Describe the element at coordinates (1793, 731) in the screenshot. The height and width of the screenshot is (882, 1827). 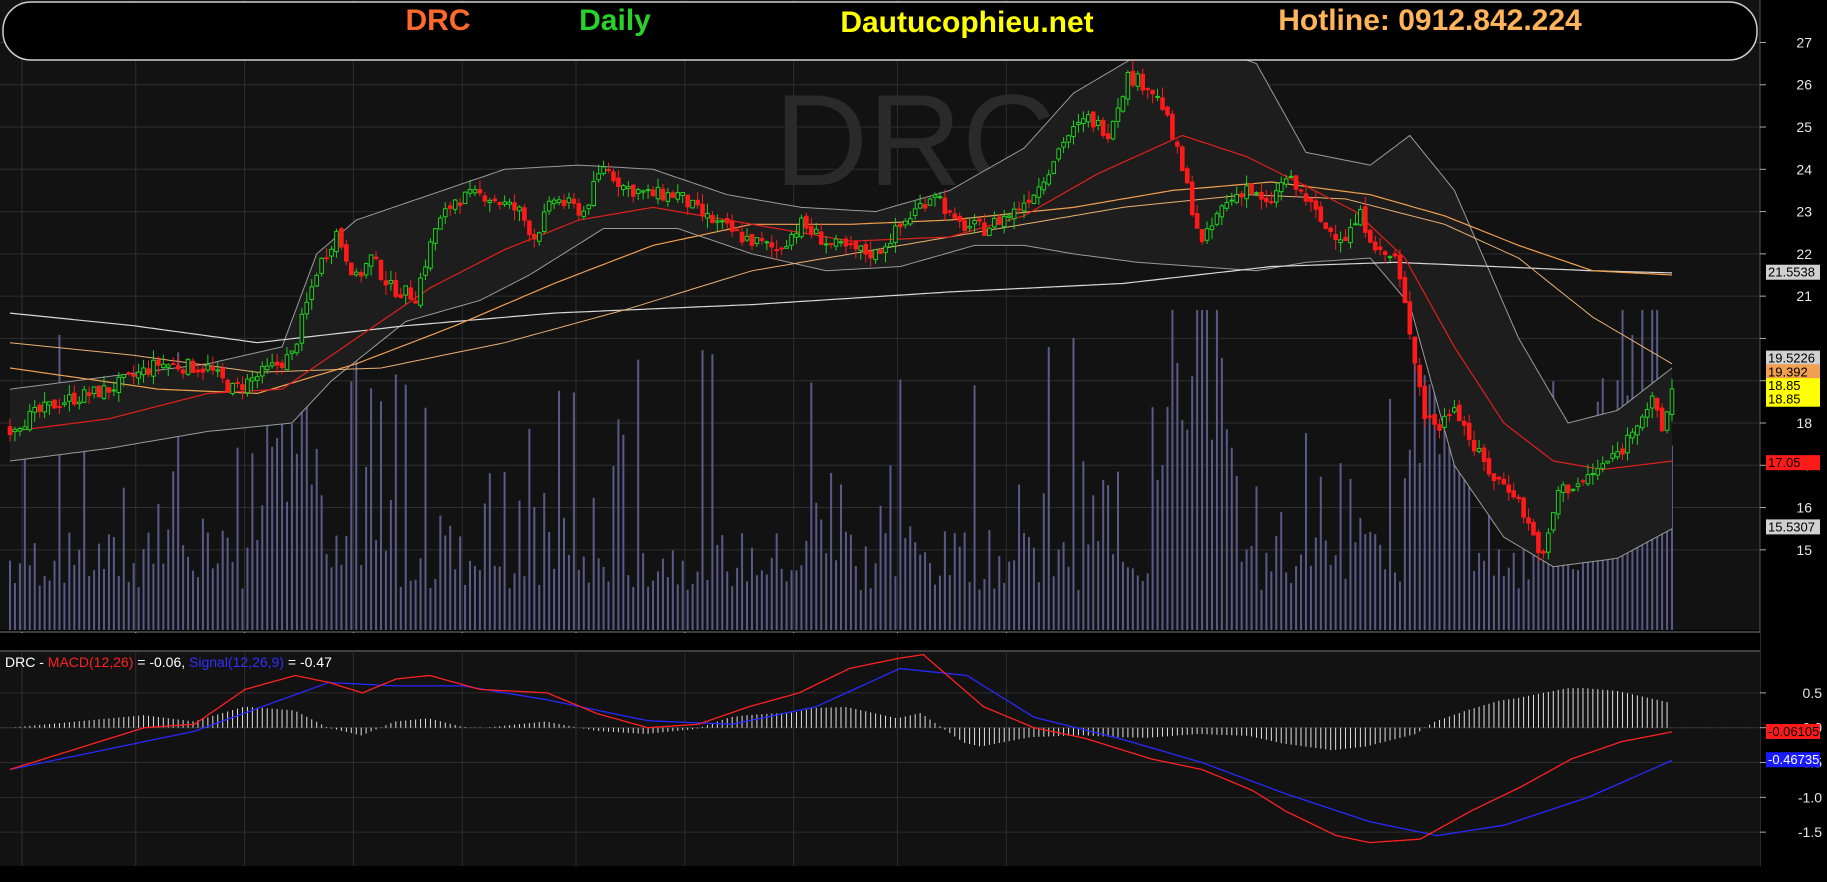
I see `tag-label: -0.06105` at that location.